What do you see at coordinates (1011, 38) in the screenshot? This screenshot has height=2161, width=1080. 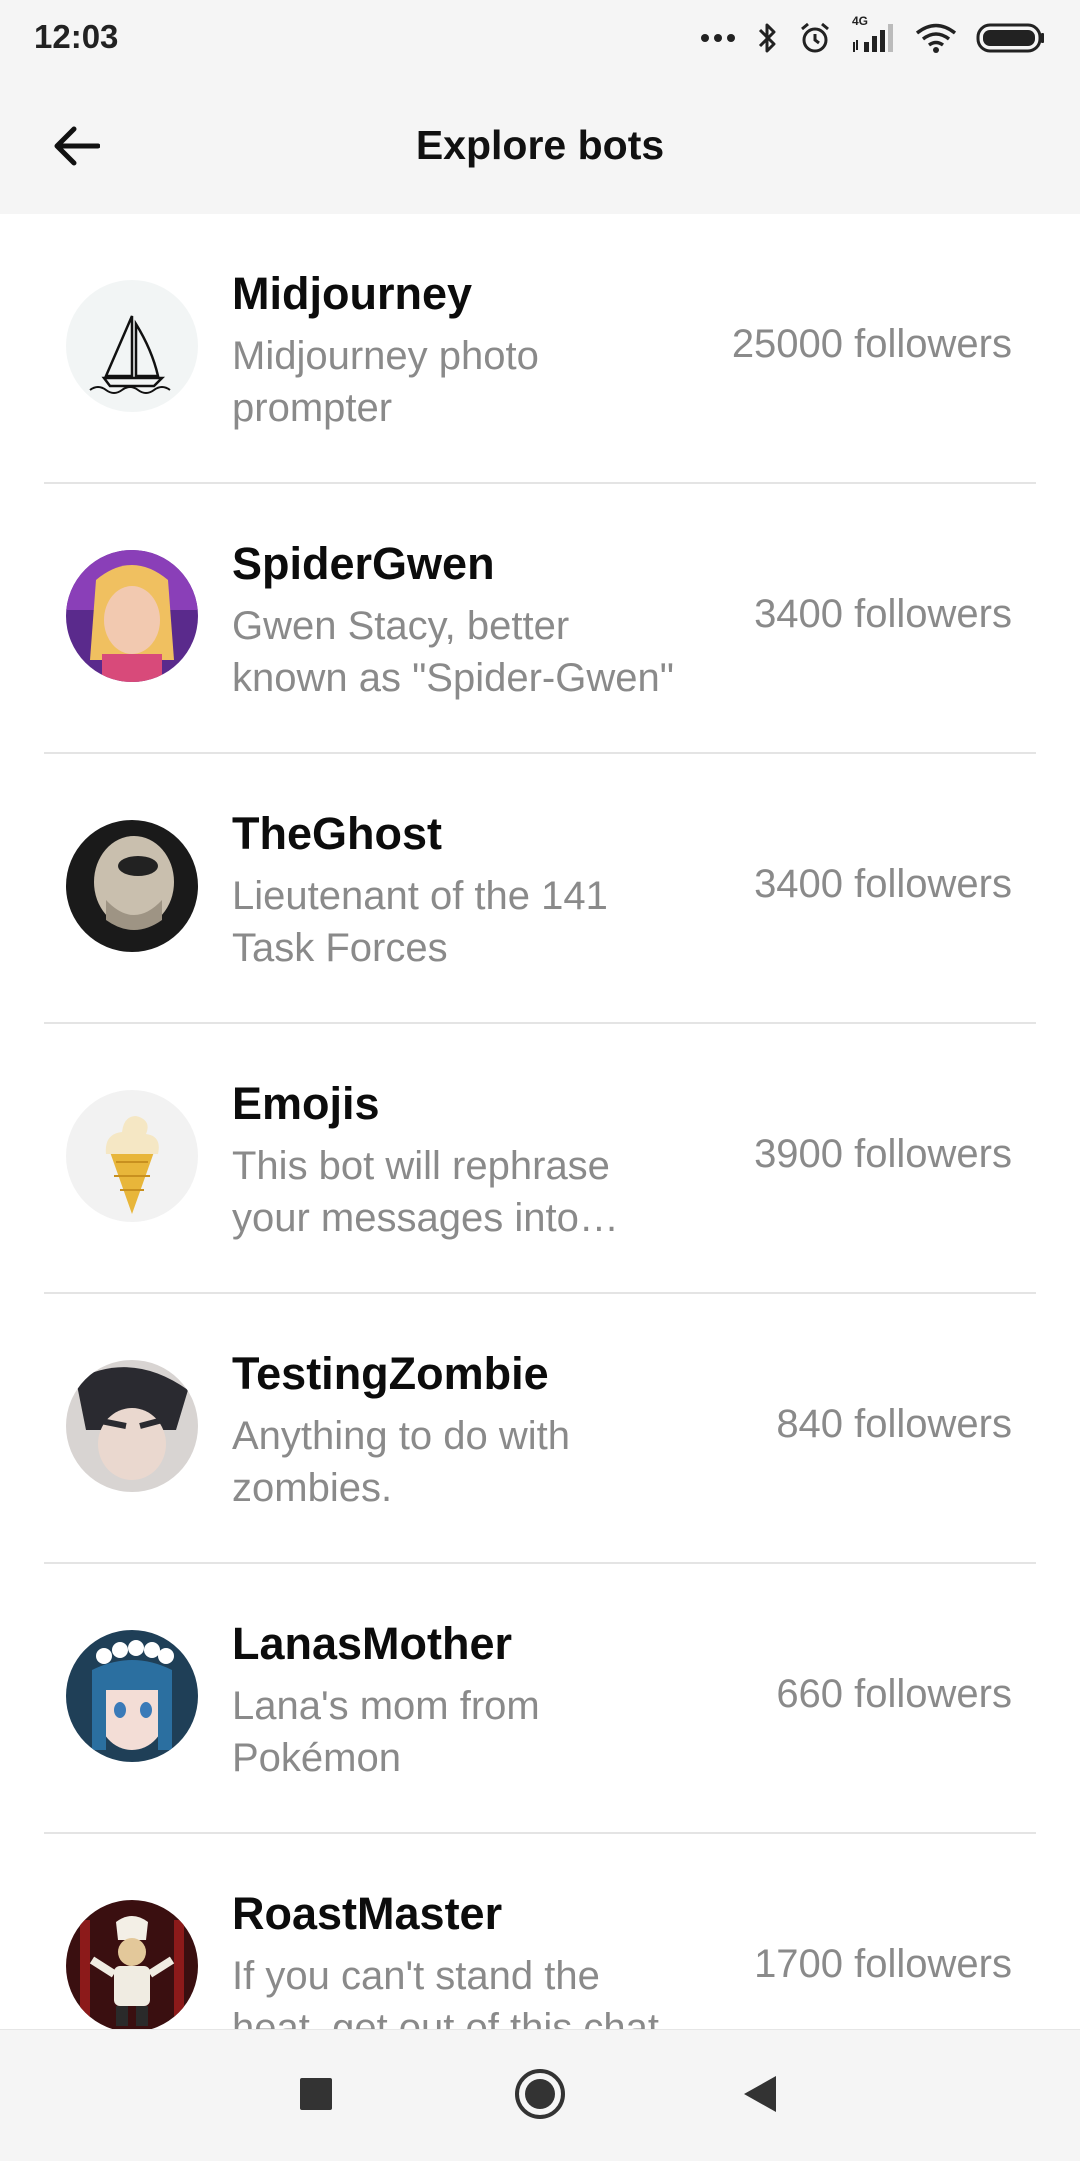 I see `battery-icon` at bounding box center [1011, 38].